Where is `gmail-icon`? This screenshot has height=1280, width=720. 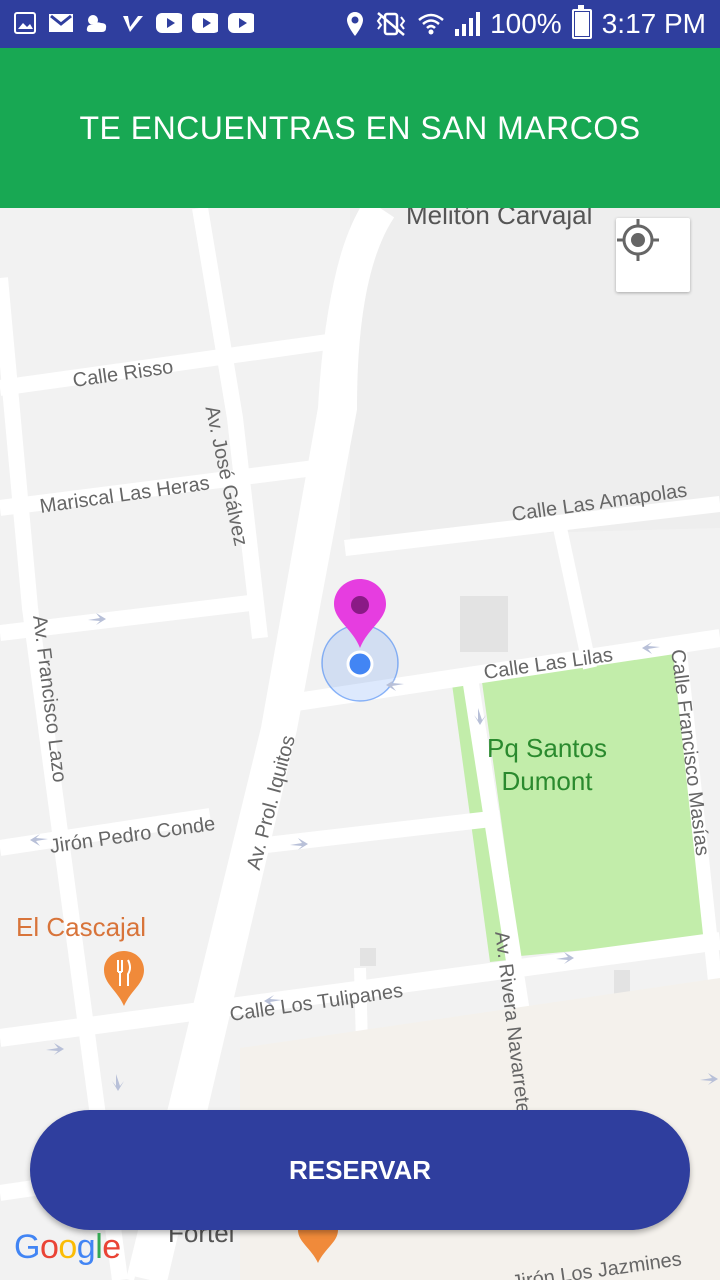 gmail-icon is located at coordinates (61, 23).